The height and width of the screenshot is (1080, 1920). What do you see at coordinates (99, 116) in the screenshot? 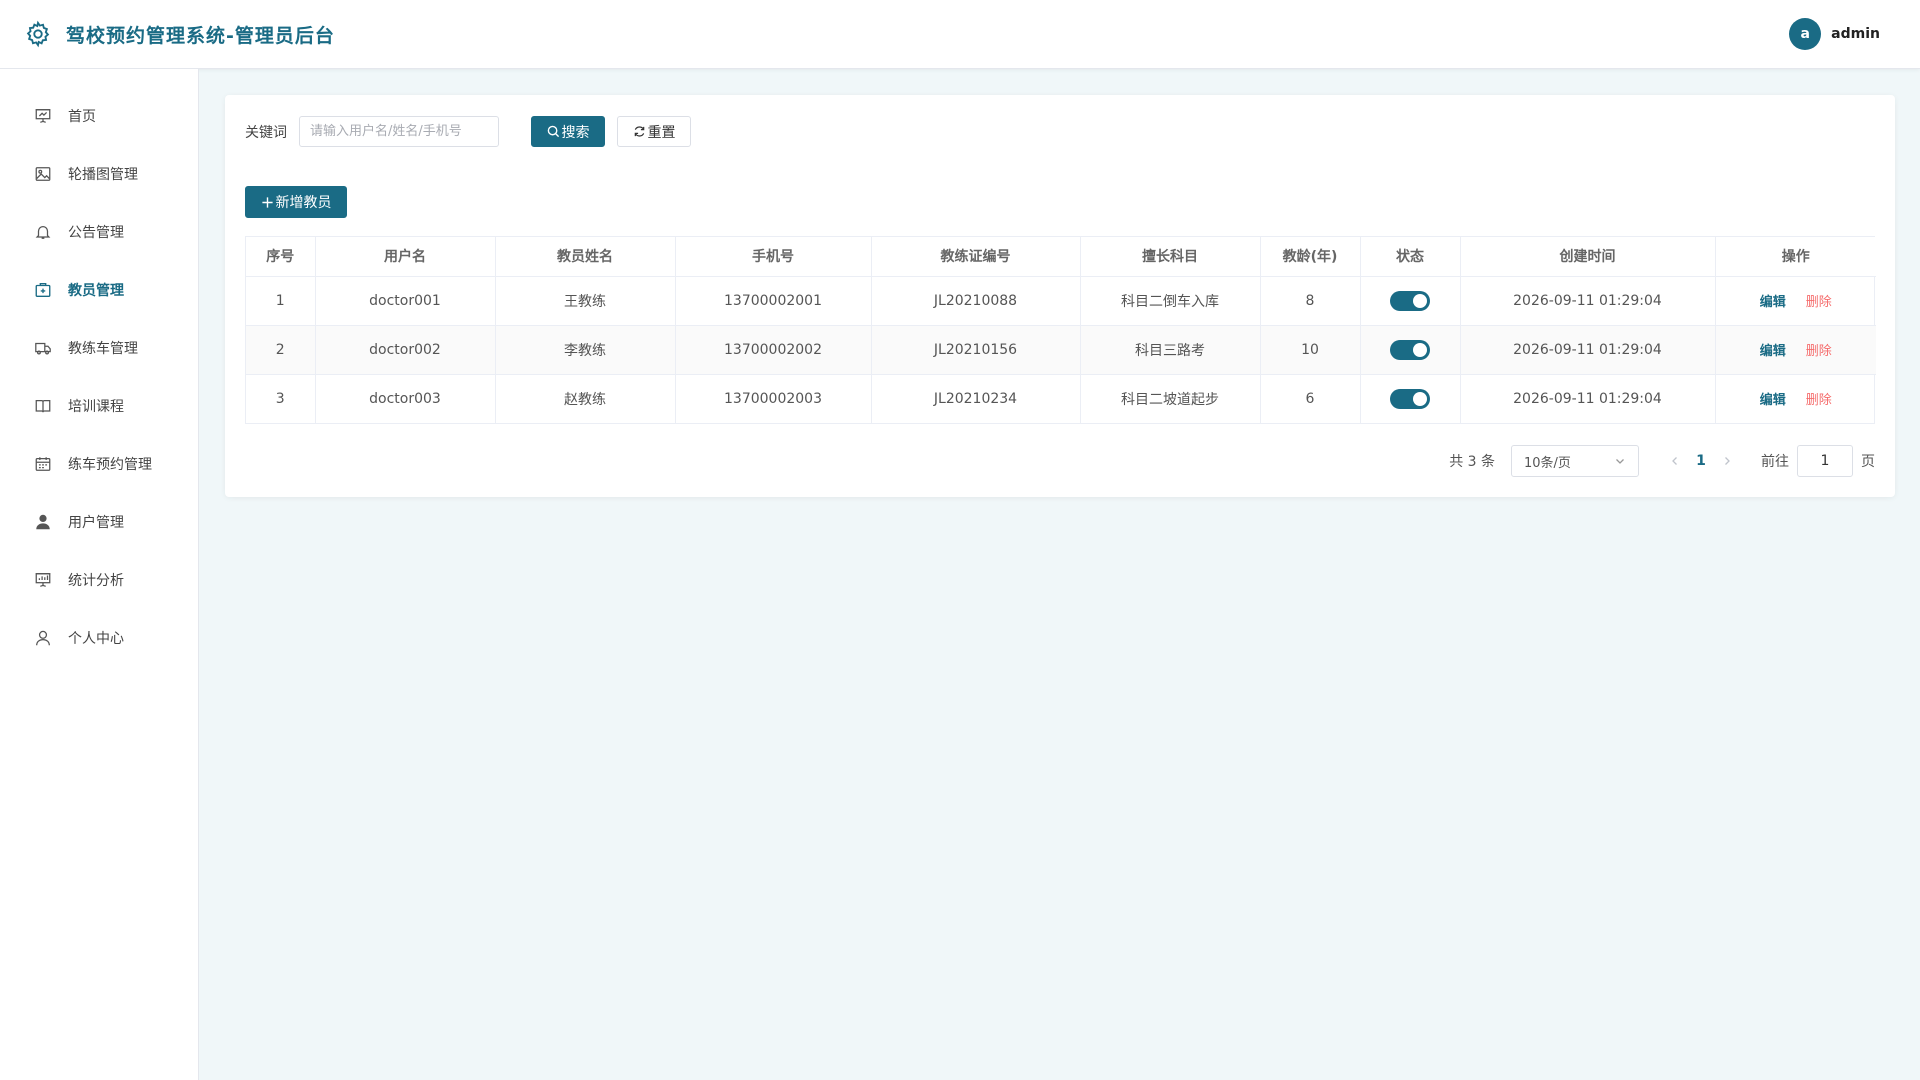
I see `sidebar-item-home: 首页` at bounding box center [99, 116].